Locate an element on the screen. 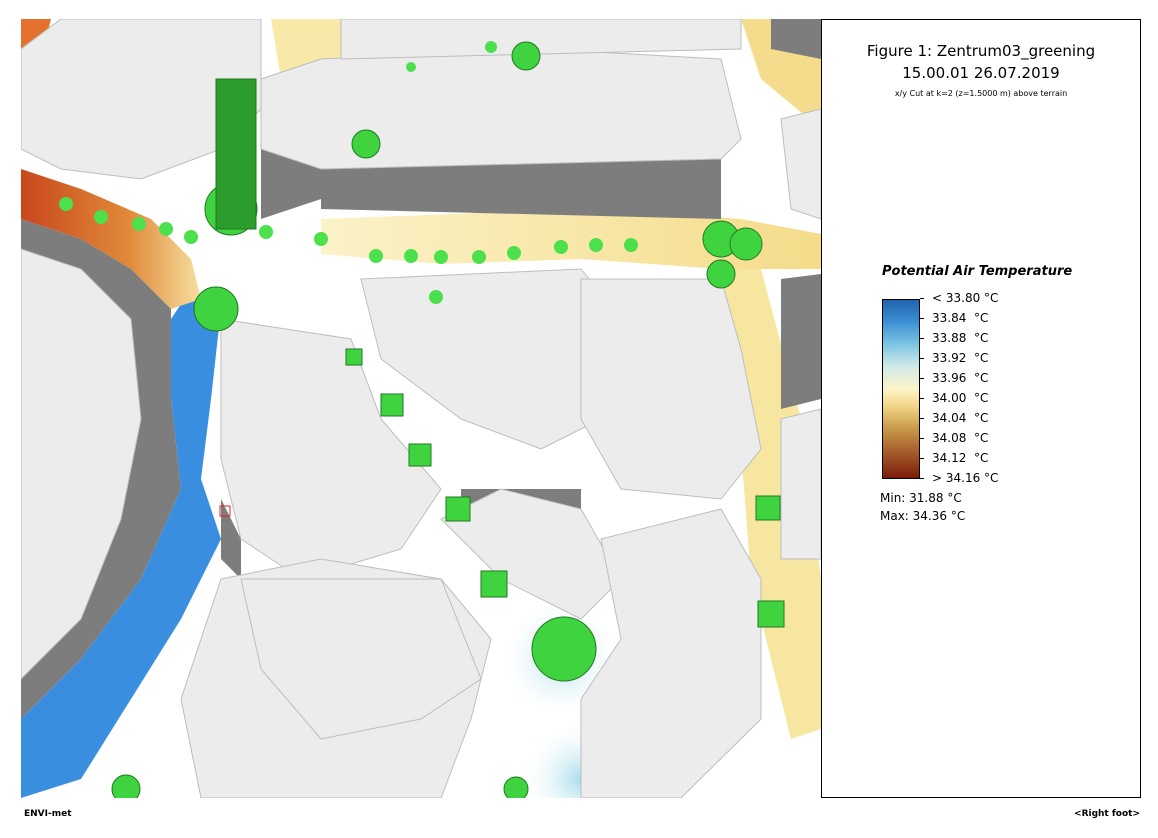 The height and width of the screenshot is (838, 1158). min-value: Min: 31.88 °C is located at coordinates (921, 498).